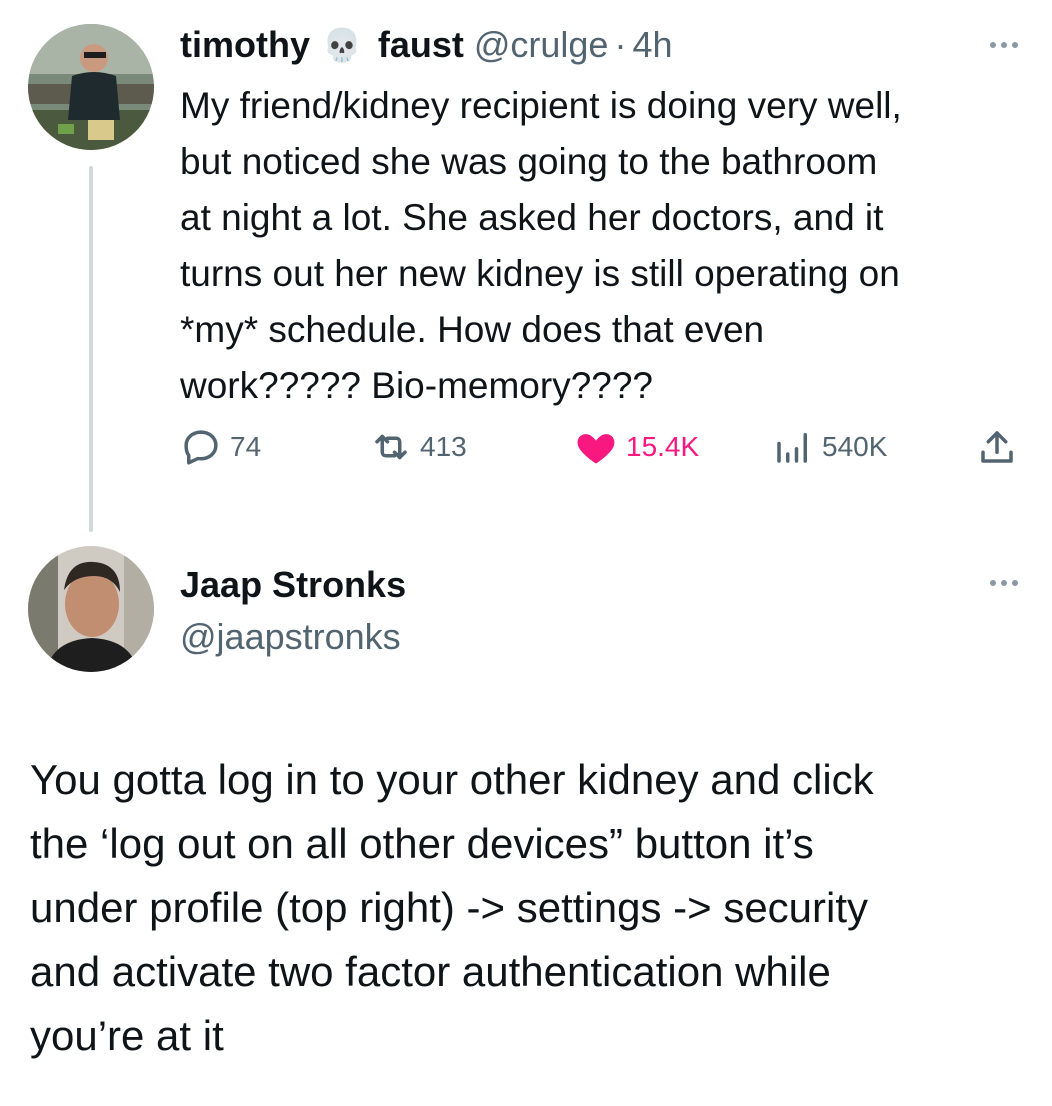 The width and height of the screenshot is (1052, 1106). I want to click on views-count: 540K, so click(855, 446).